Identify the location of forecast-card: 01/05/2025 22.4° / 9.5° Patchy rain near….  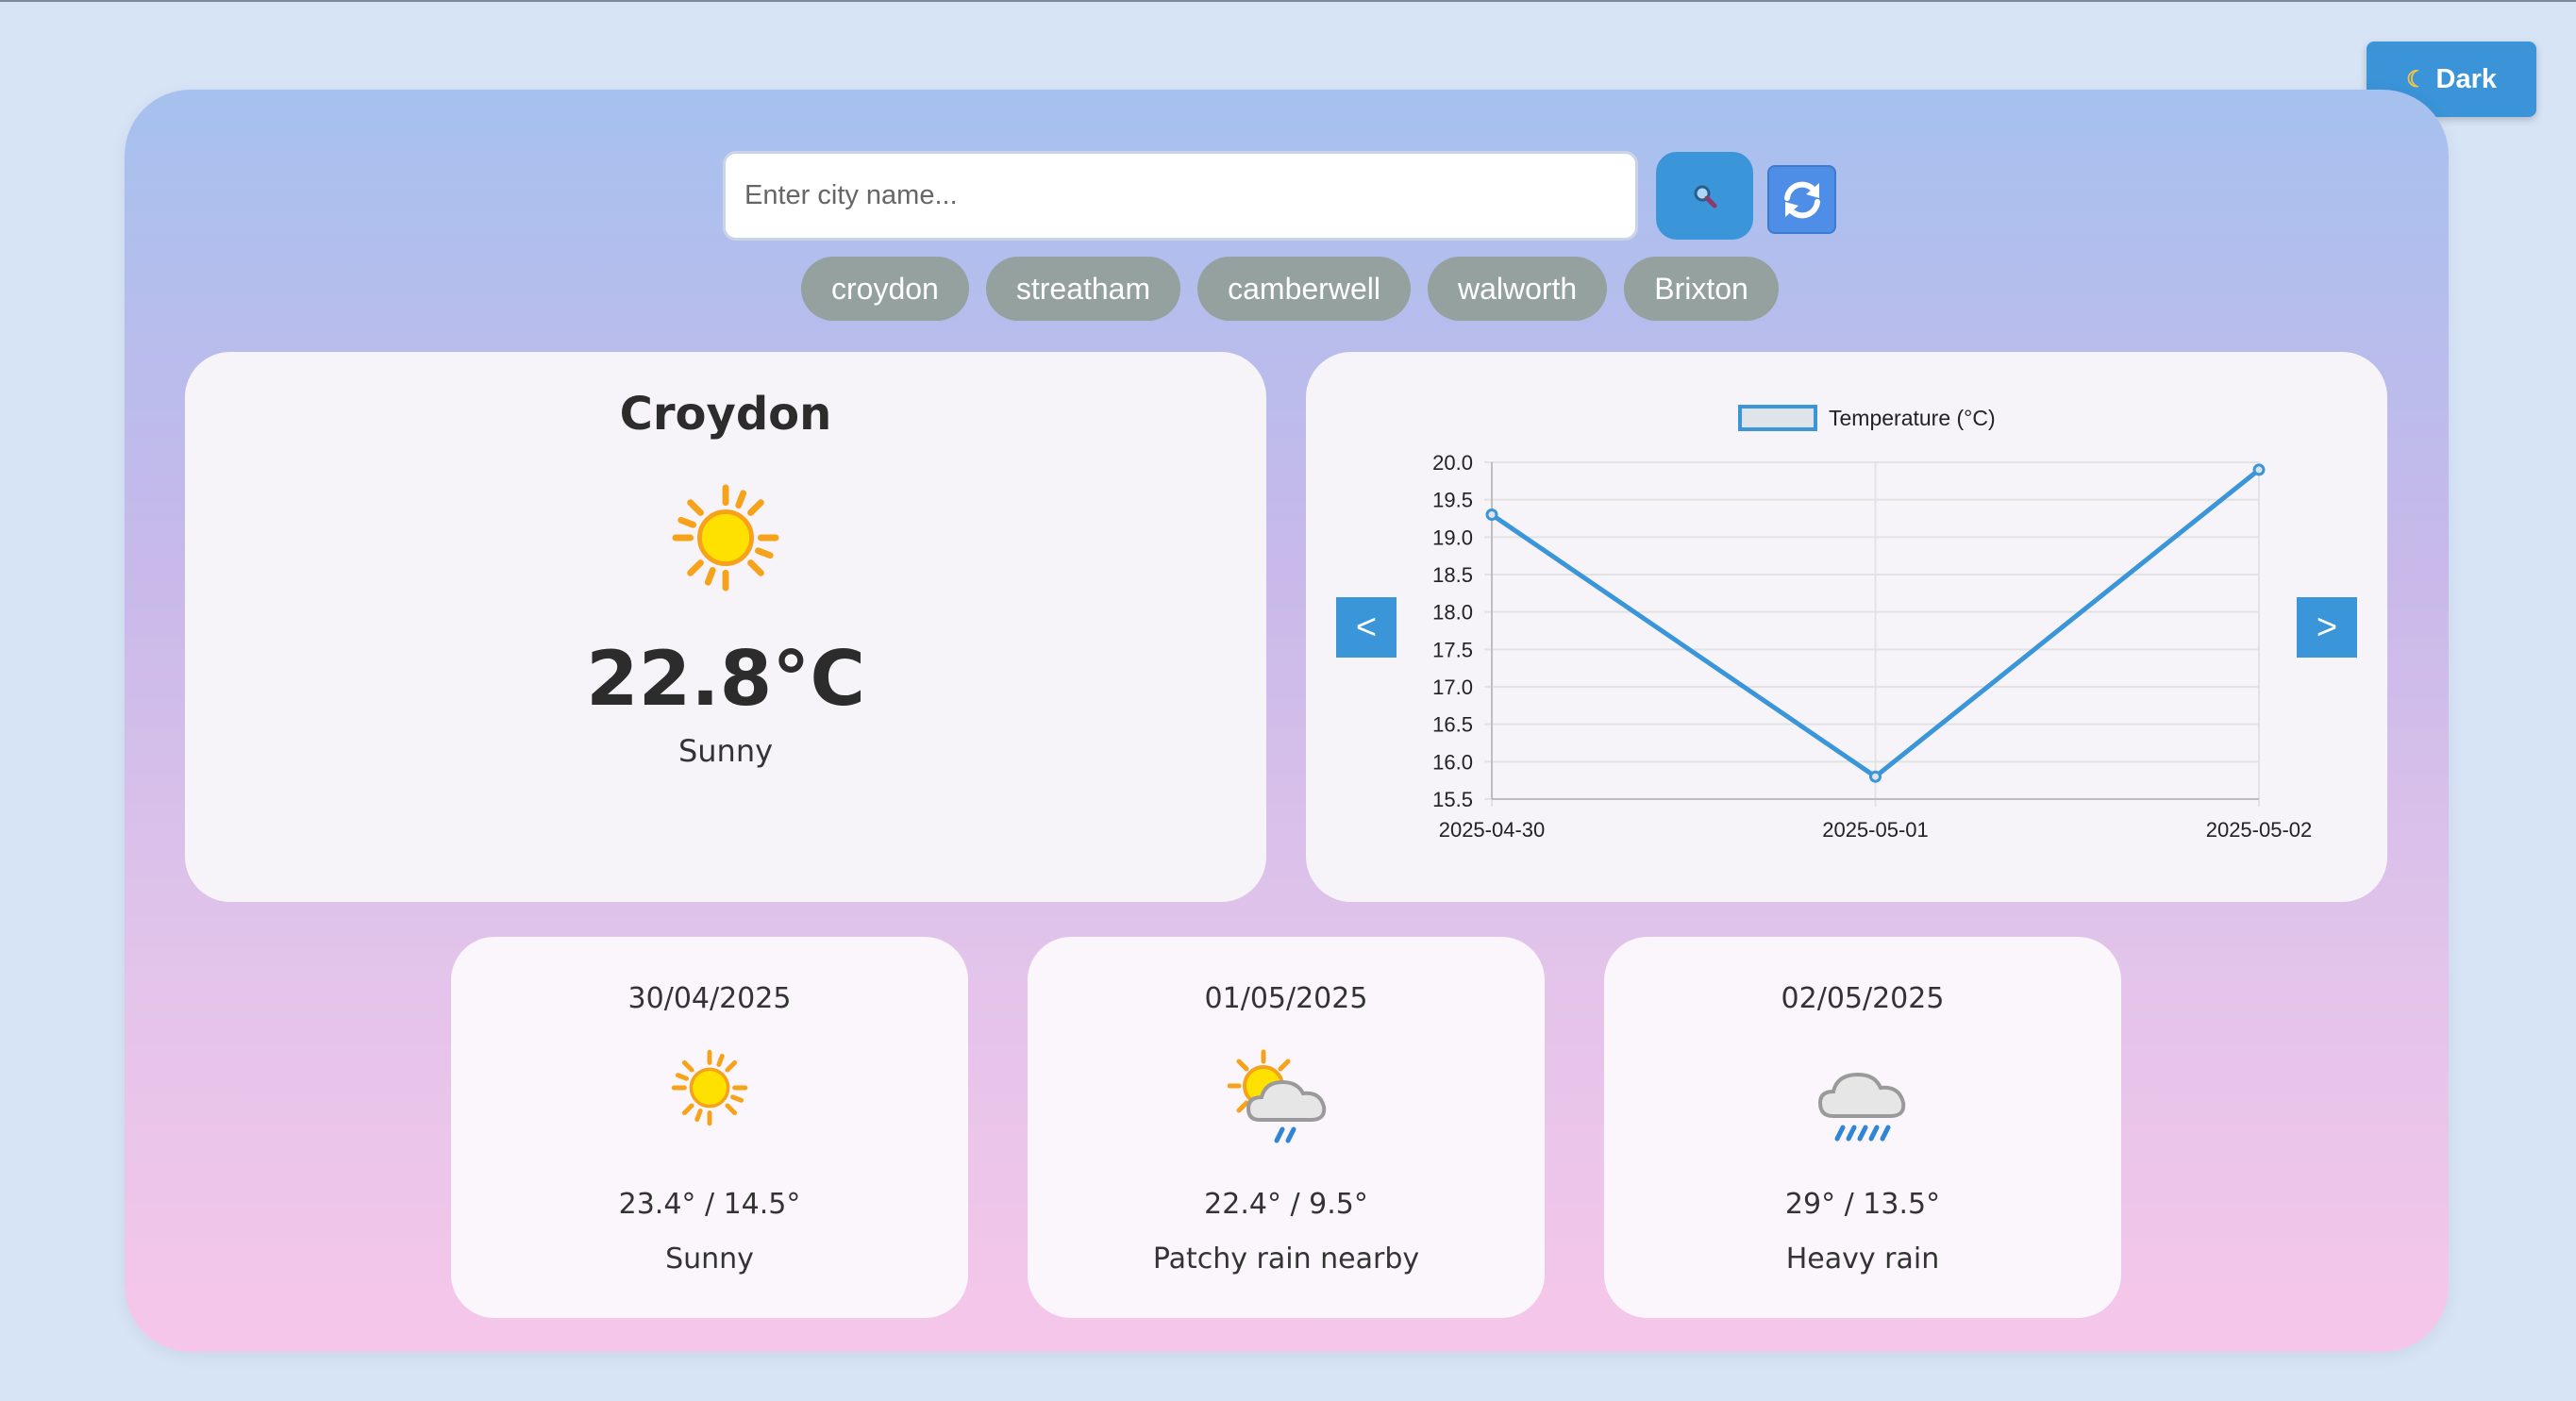
(1286, 1127).